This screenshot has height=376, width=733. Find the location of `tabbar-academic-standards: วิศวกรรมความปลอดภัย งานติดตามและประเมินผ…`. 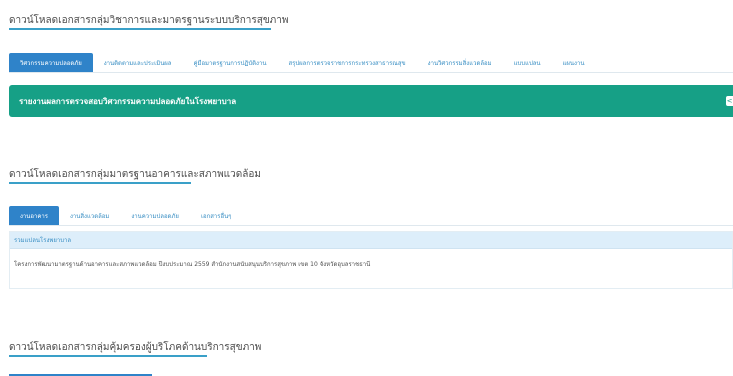

tabbar-academic-standards: วิศวกรรมความปลอดภัย งานติดตามและประเมินผ… is located at coordinates (371, 63).